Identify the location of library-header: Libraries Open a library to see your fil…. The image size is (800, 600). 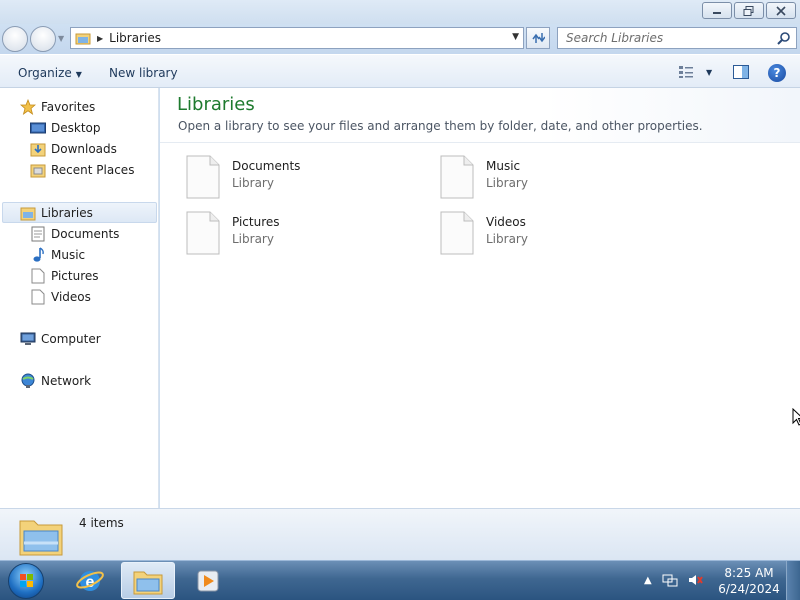
(480, 115).